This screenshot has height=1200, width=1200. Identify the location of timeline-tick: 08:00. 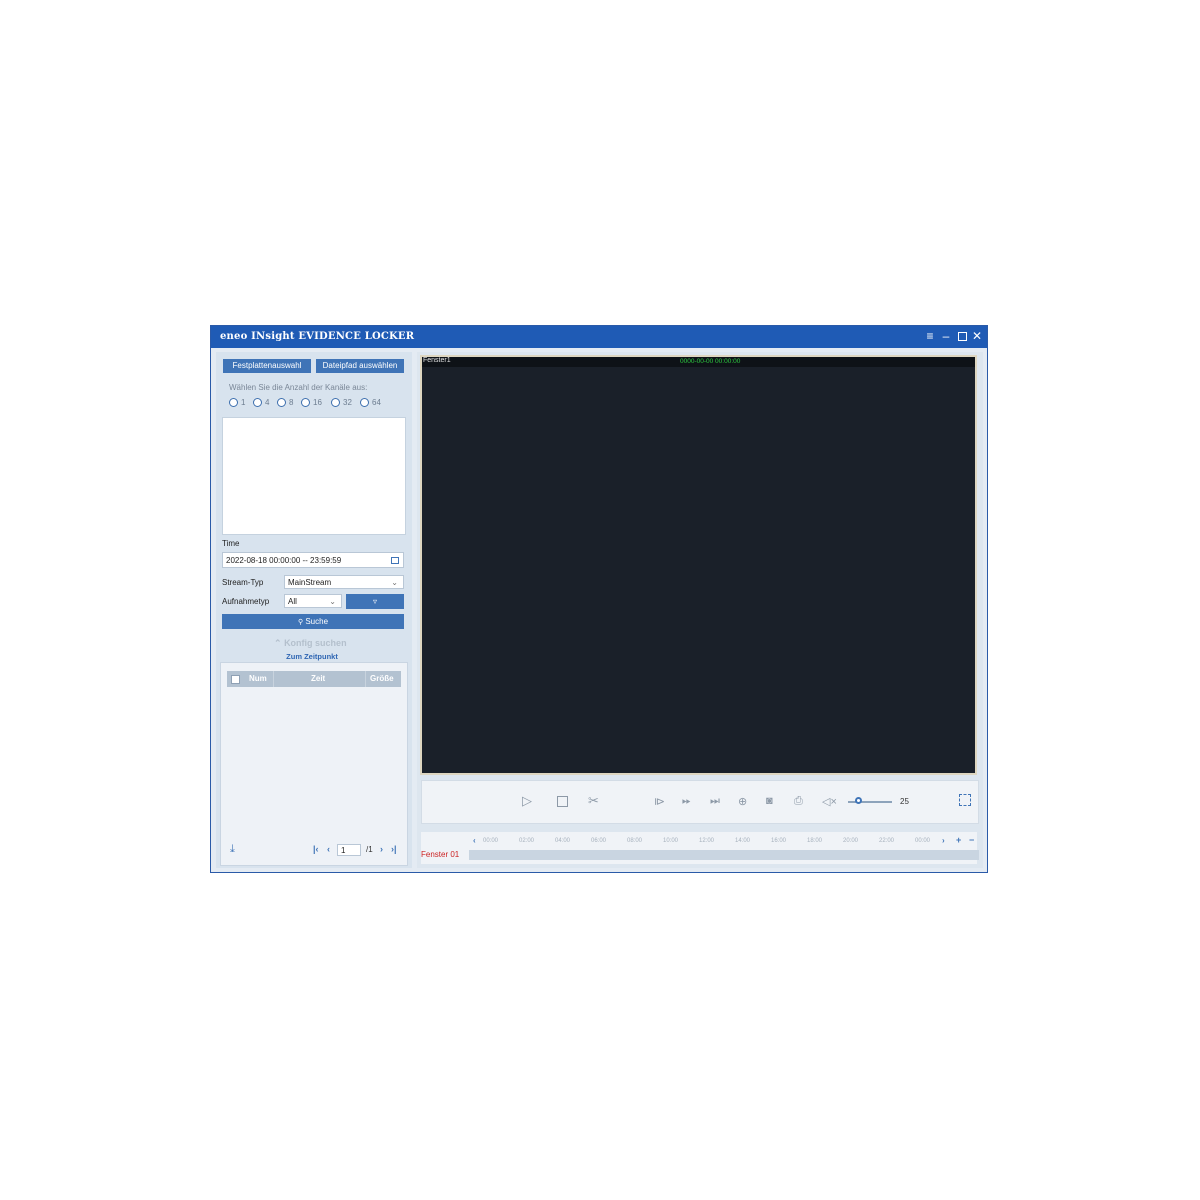
(635, 841).